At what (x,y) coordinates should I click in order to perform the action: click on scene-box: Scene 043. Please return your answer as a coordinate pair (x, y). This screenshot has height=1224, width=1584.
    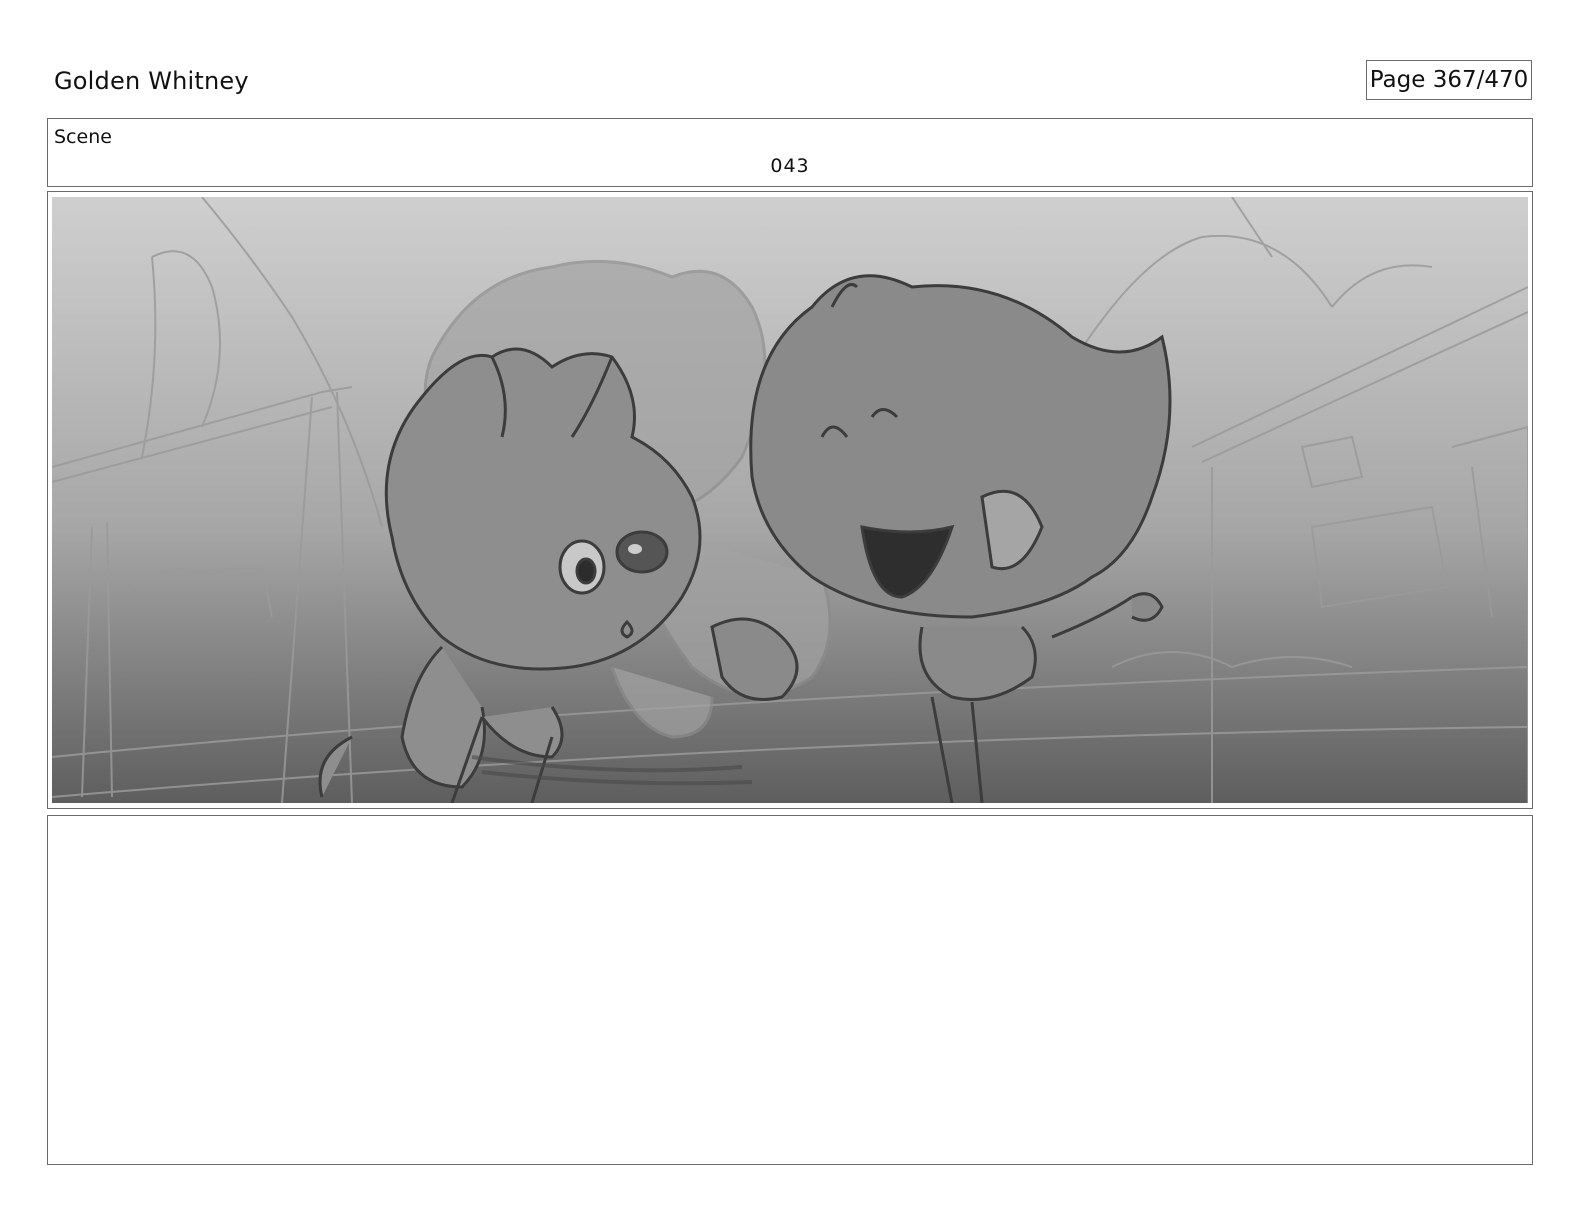
    Looking at the image, I should click on (790, 152).